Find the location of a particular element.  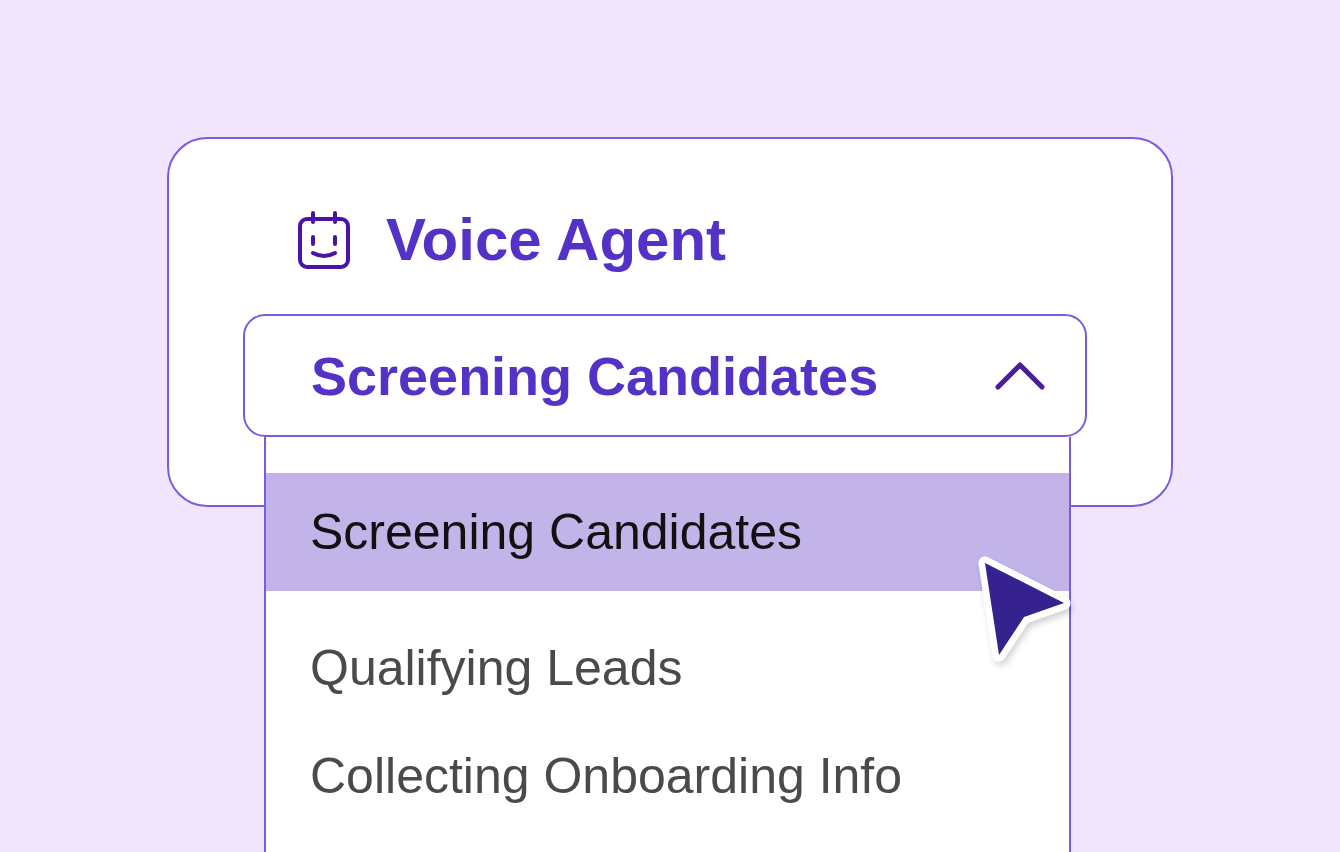

card-title: Voice Agent is located at coordinates (556, 240).